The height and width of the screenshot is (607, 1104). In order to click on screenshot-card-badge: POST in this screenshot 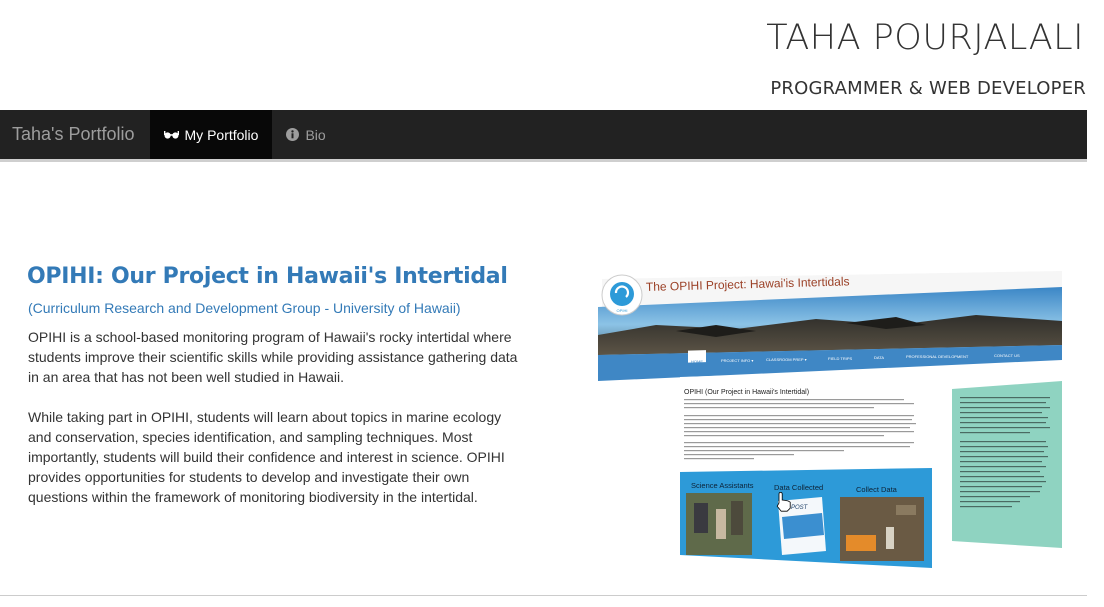, I will do `click(800, 508)`.